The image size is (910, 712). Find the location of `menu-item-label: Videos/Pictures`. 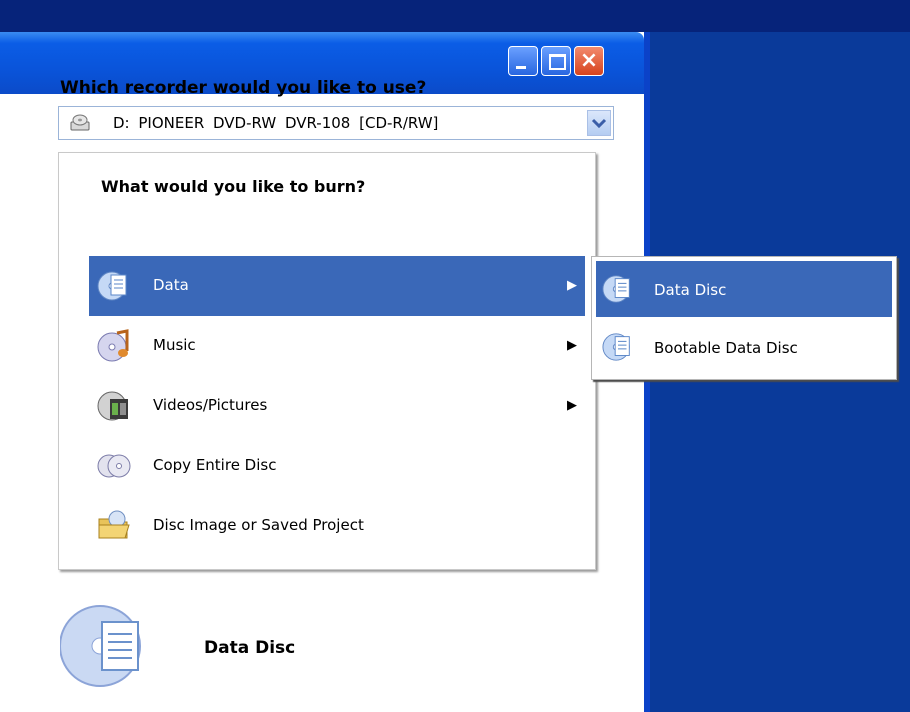

menu-item-label: Videos/Pictures is located at coordinates (210, 405).